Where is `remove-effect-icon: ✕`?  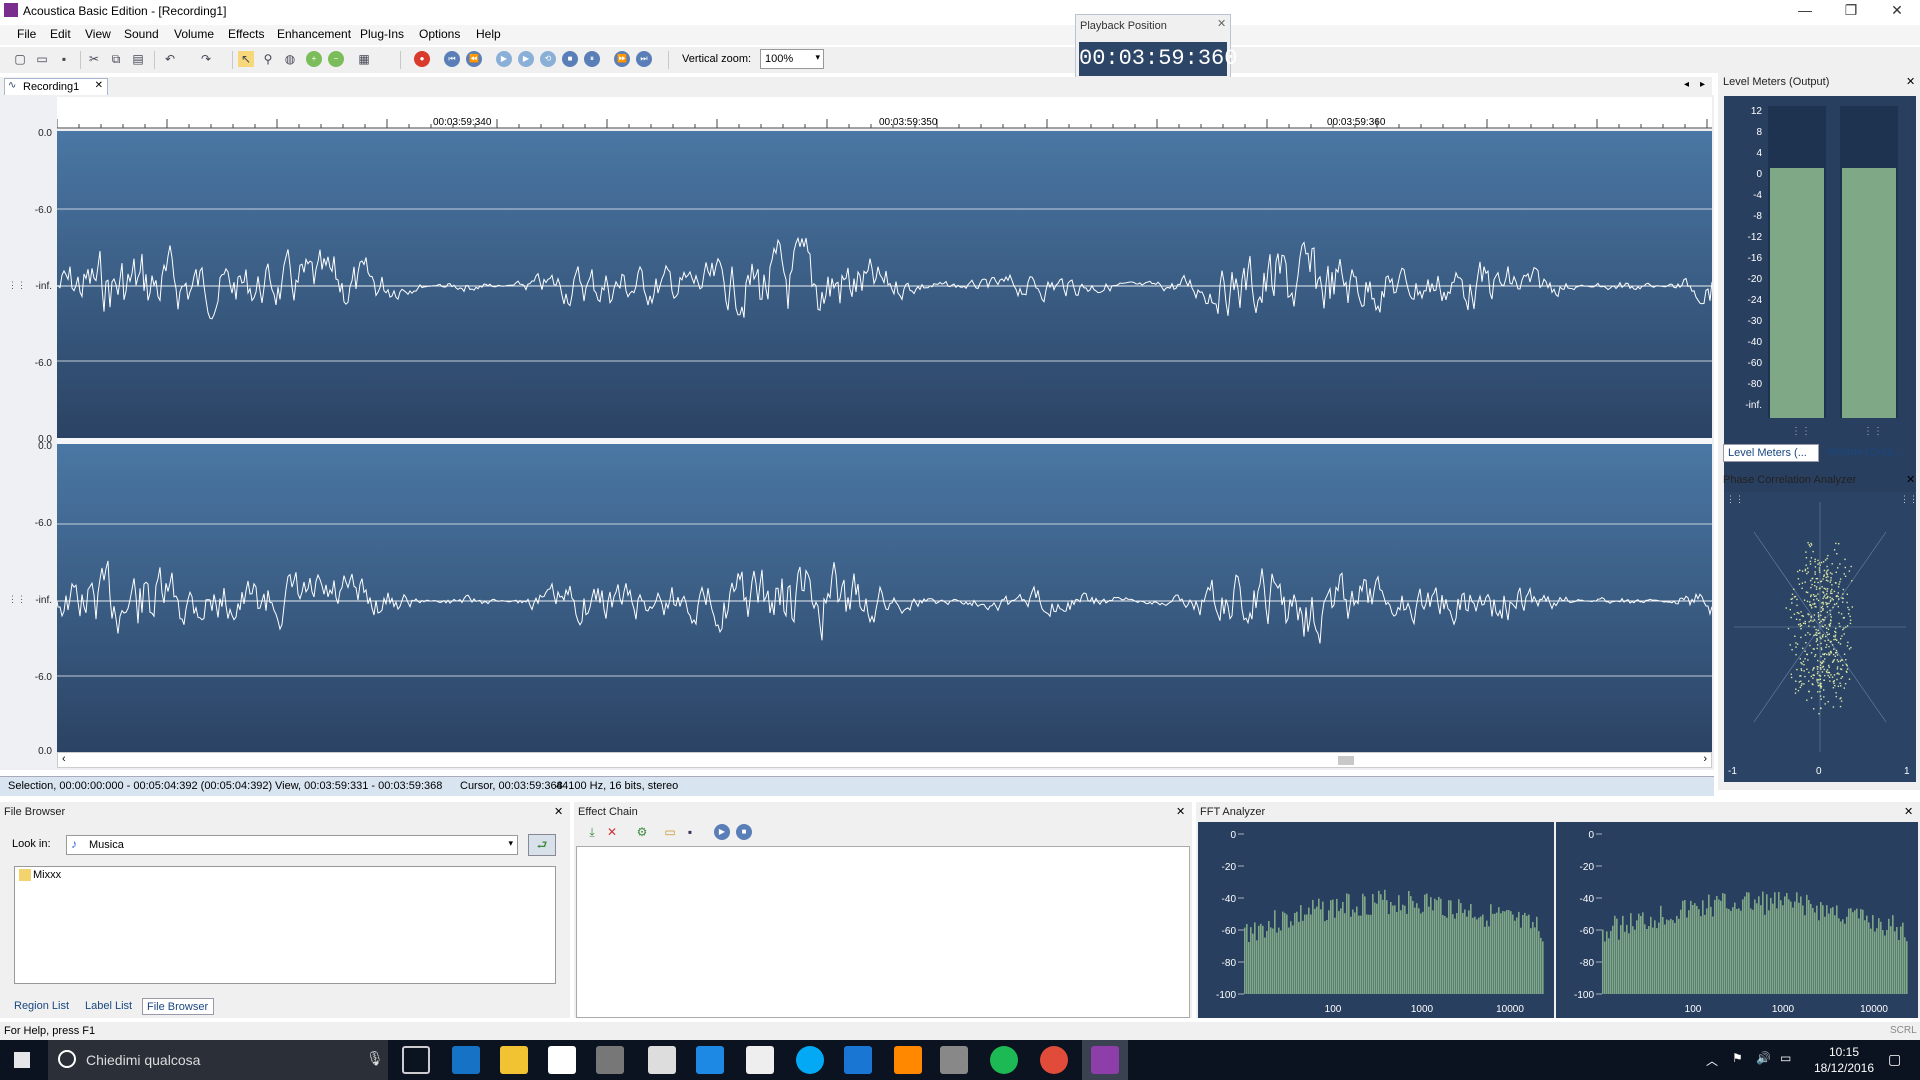
remove-effect-icon: ✕ is located at coordinates (612, 832).